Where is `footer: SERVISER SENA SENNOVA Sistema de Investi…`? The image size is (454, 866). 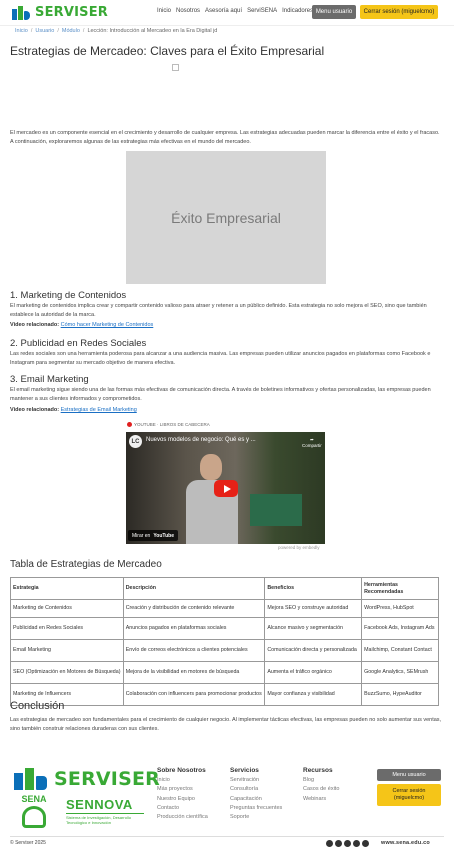
footer: SERVISER SENA SENNOVA Sistema de Investi… is located at coordinates (227, 811).